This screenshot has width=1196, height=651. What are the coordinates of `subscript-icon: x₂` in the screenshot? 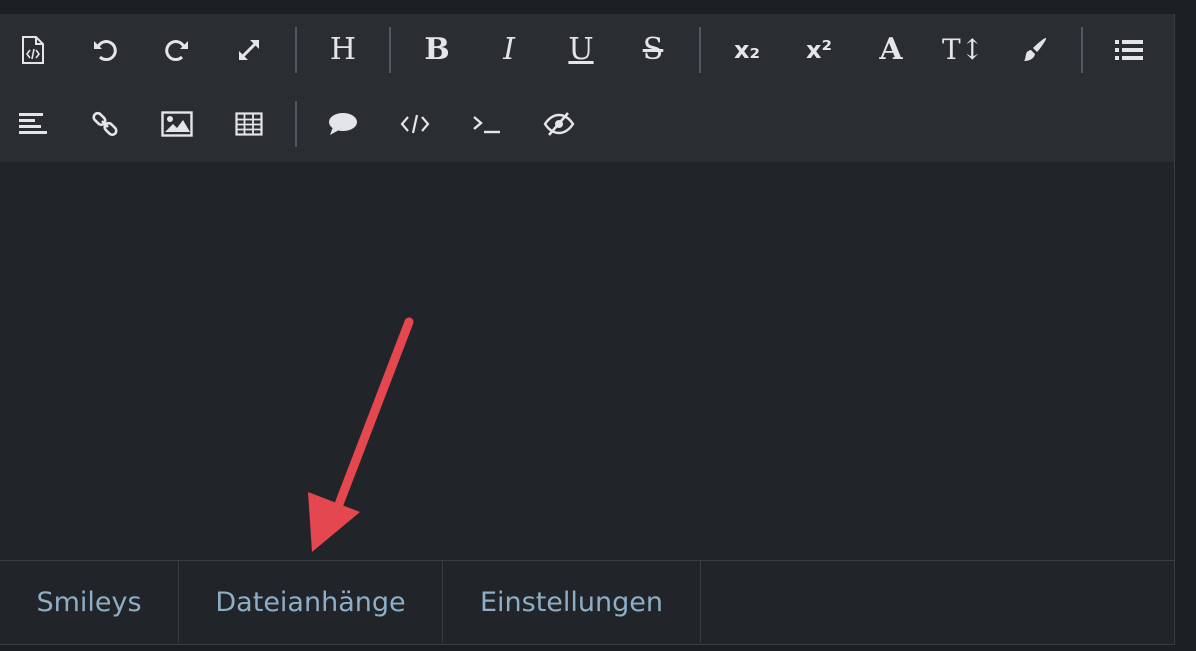 It's located at (747, 50).